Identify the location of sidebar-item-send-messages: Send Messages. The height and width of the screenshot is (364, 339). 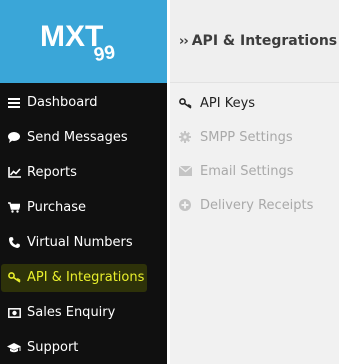
(83, 137).